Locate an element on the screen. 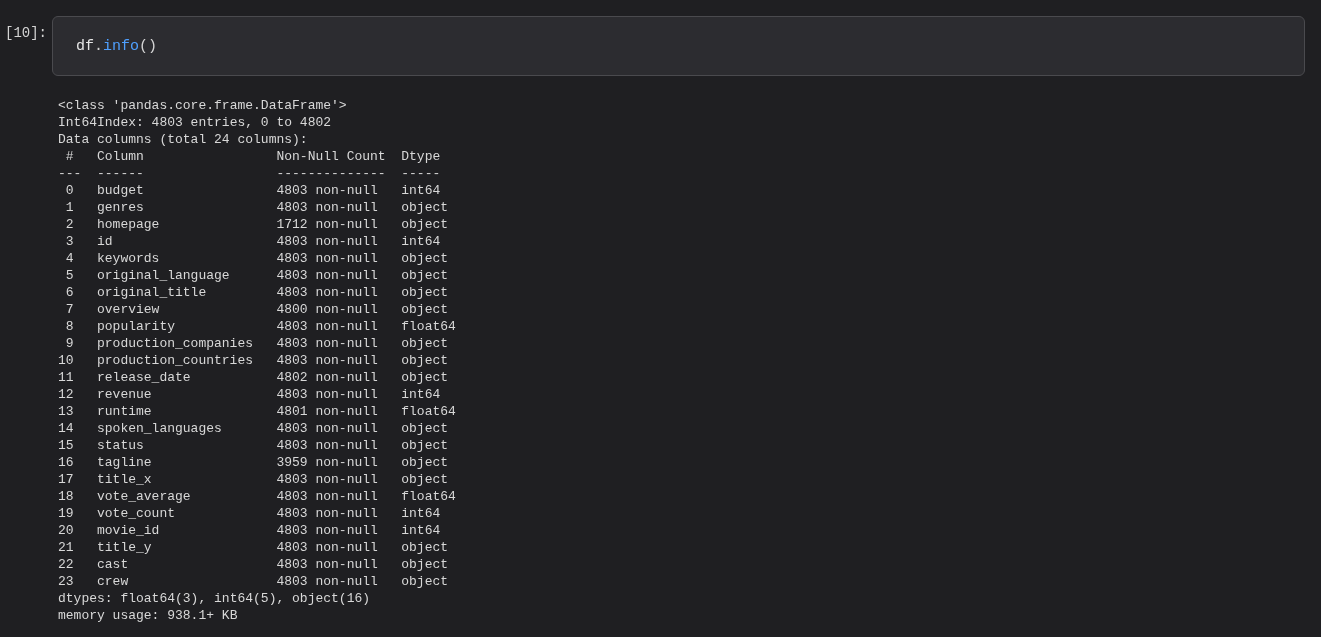 The image size is (1321, 637). table-cell: 19 is located at coordinates (66, 513).